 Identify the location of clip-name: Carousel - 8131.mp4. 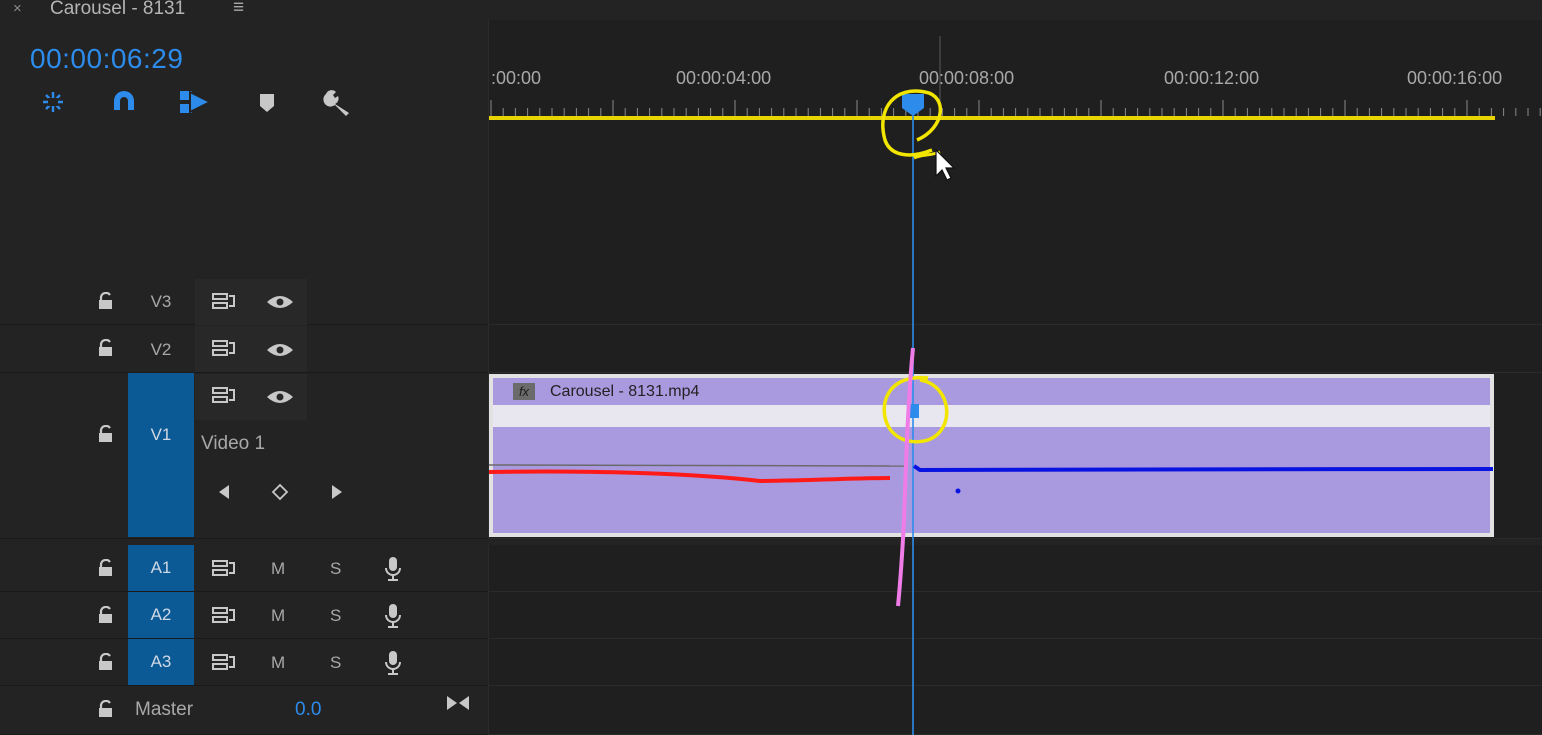
(625, 391).